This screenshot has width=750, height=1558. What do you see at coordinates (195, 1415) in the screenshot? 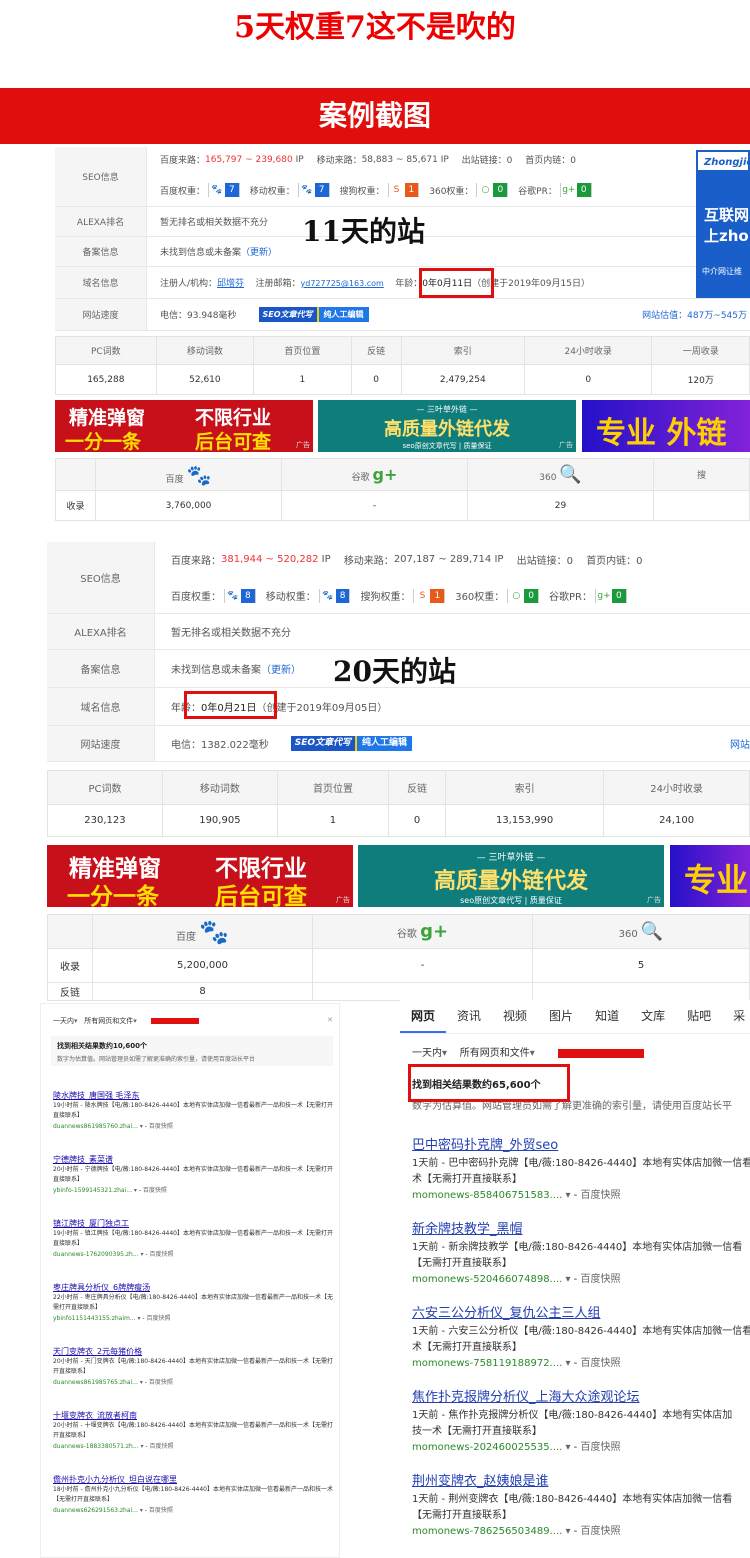
I see `result-title-link: 十堰变牌衣_流放者柯南` at bounding box center [195, 1415].